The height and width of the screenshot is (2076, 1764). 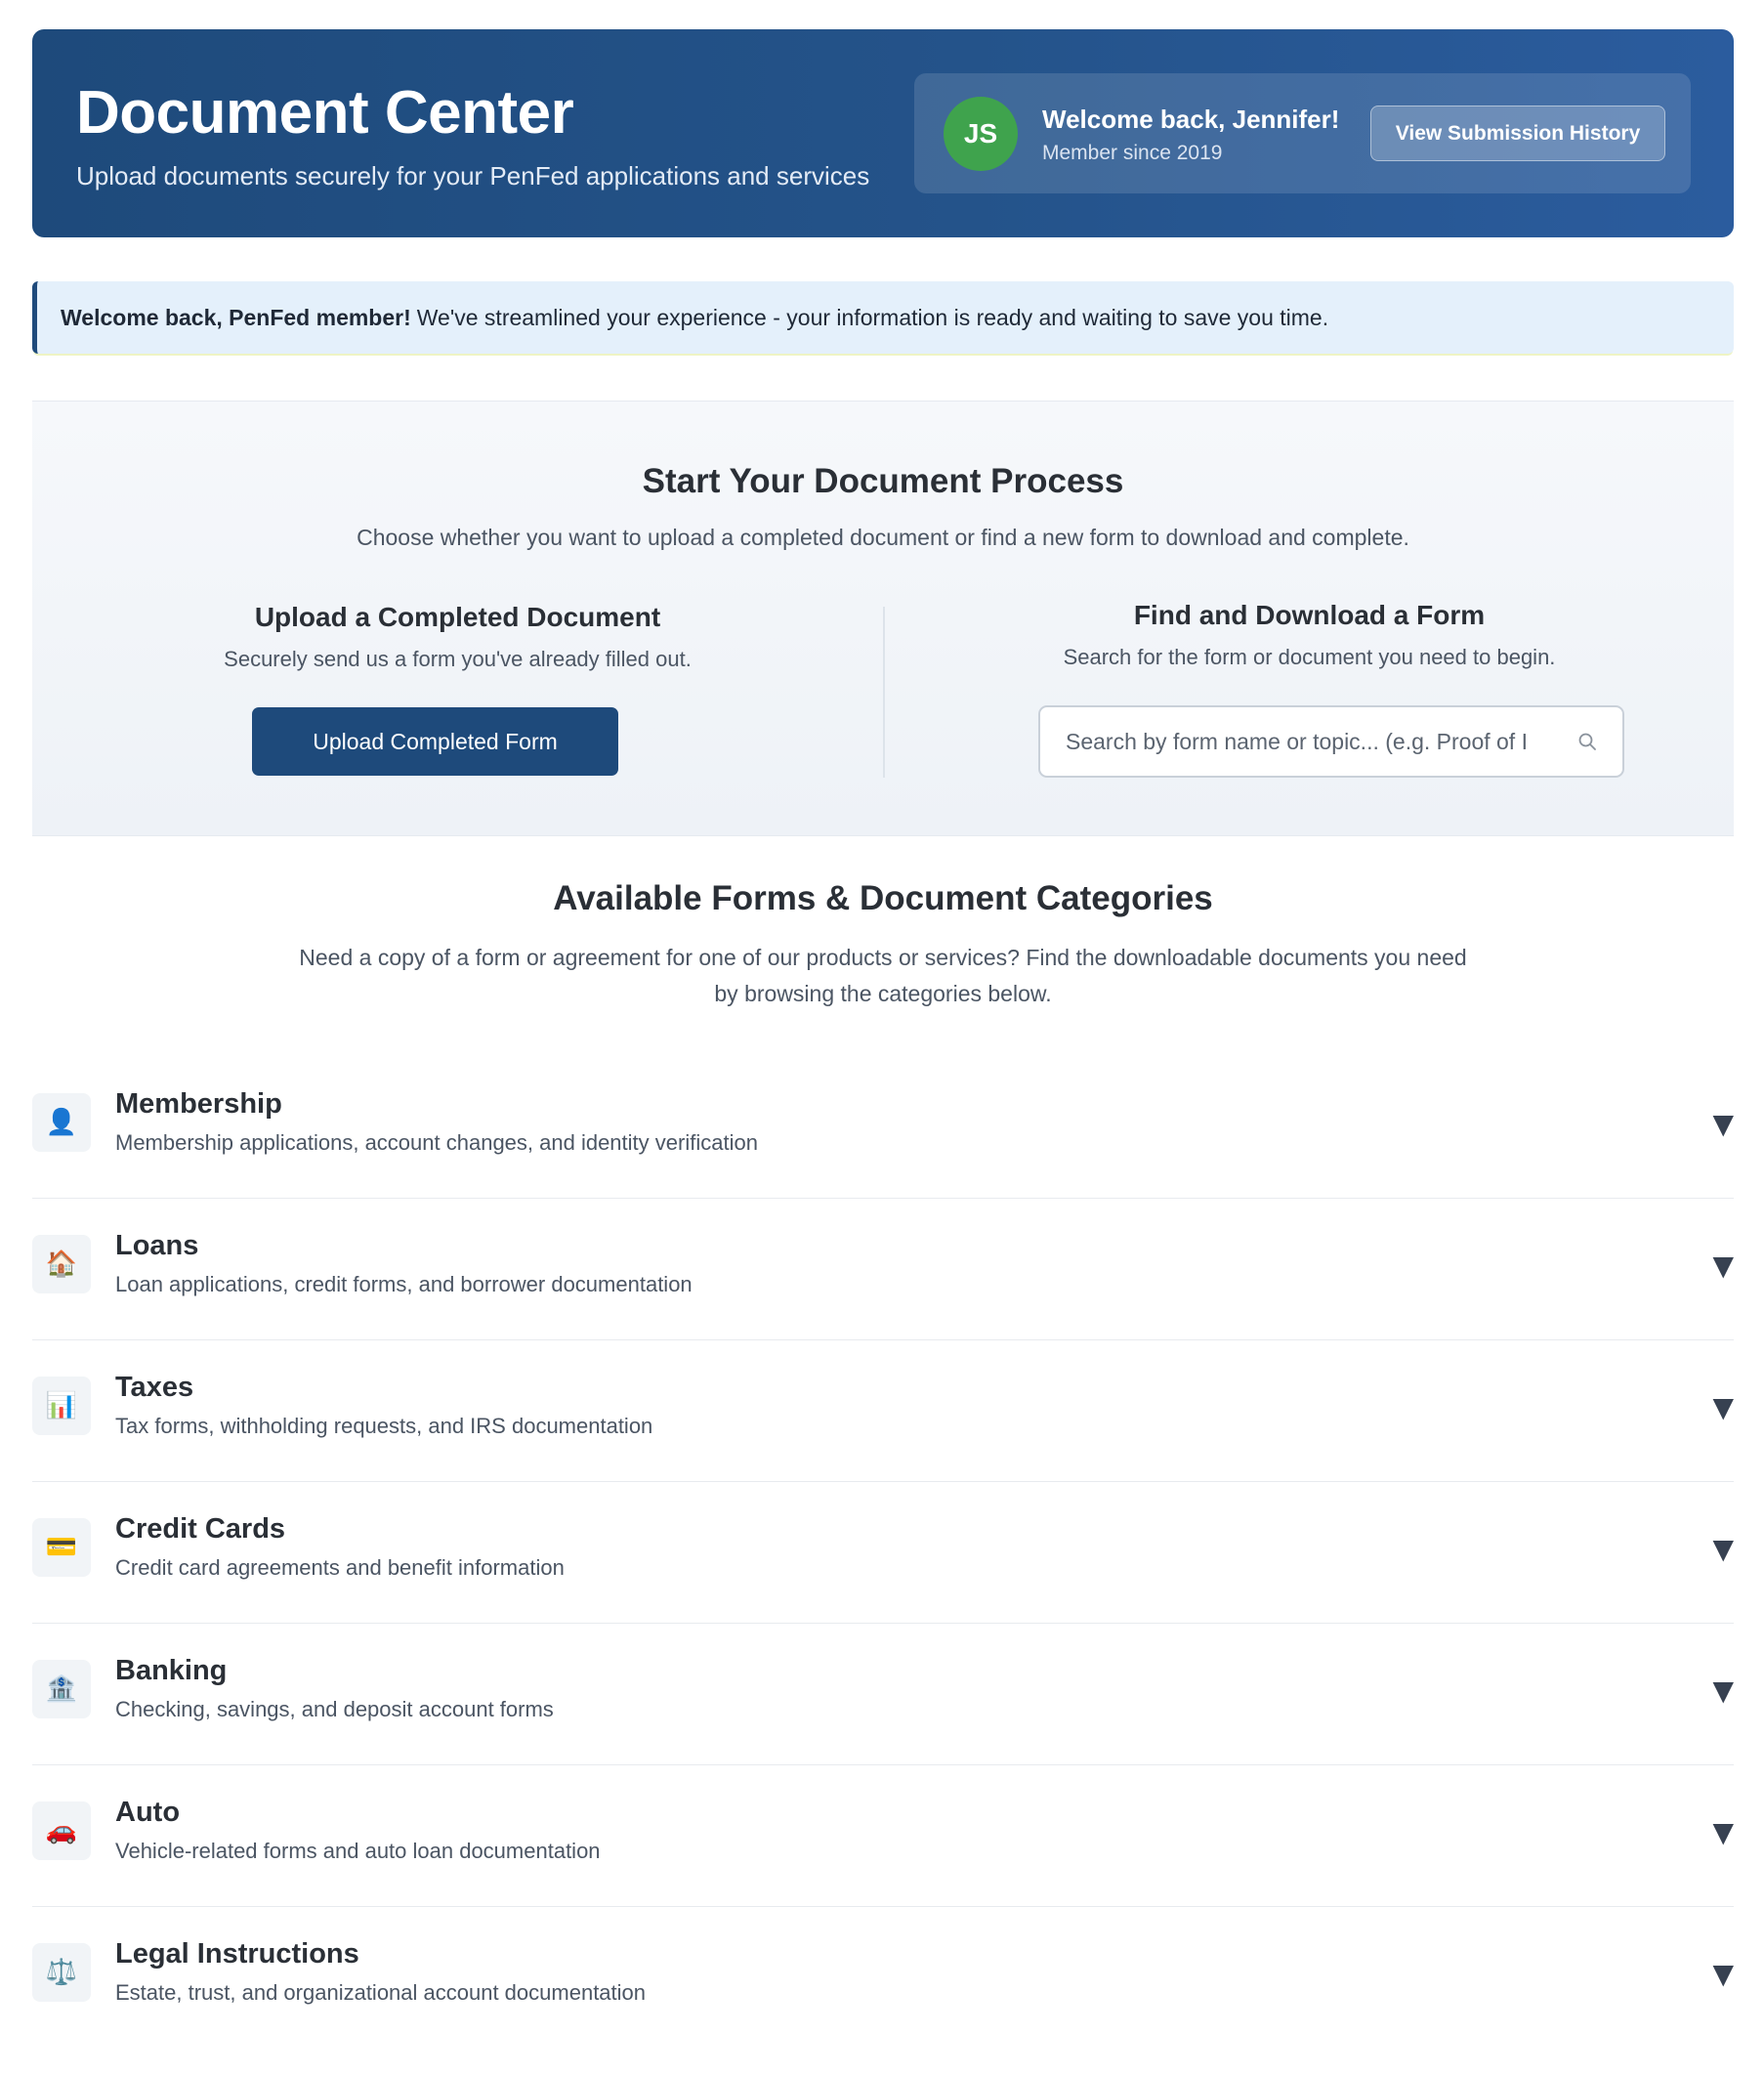 I want to click on view-submission-history-button: View Submission History, so click(x=1517, y=133).